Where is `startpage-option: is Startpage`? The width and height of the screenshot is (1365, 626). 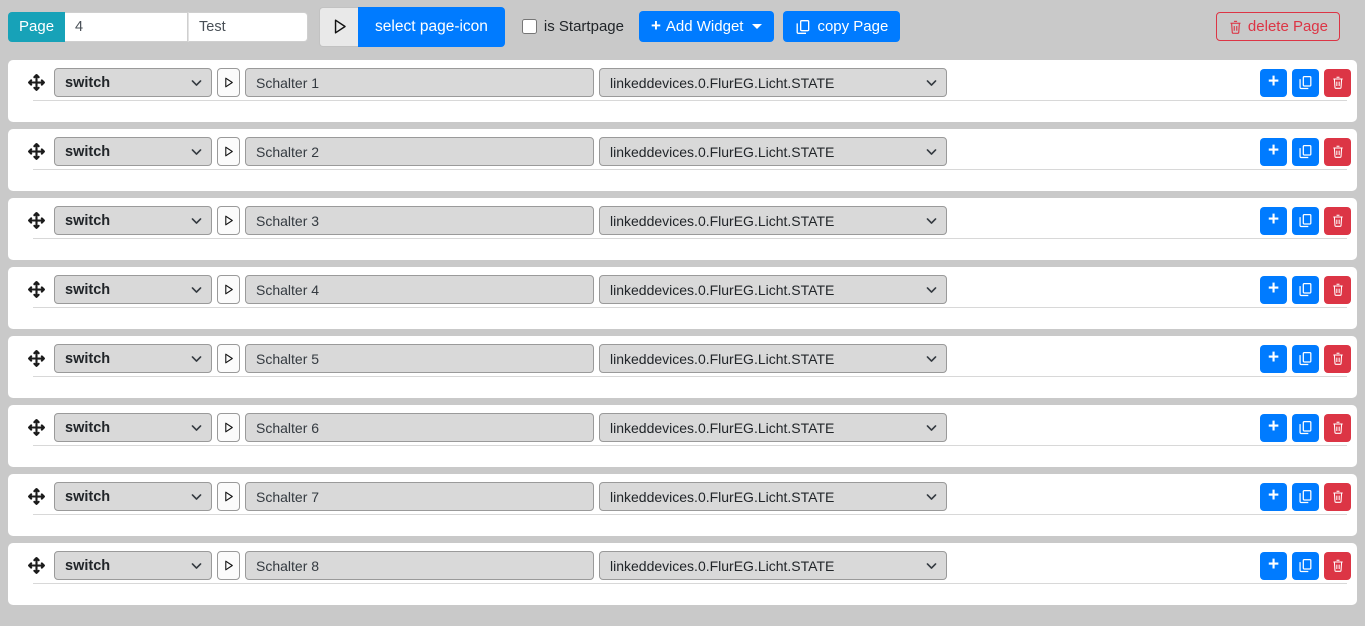
startpage-option: is Startpage is located at coordinates (572, 26).